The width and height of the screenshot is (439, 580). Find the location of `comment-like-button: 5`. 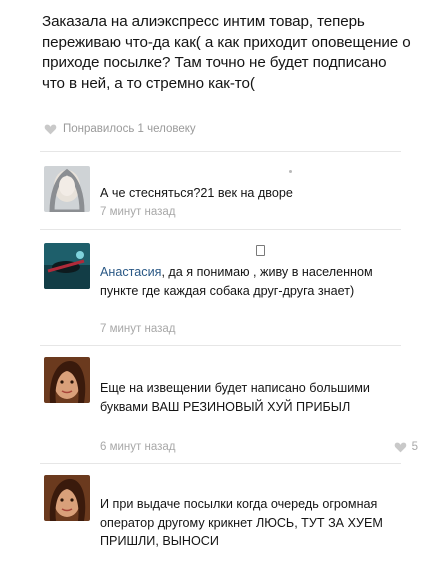

comment-like-button: 5 is located at coordinates (406, 447).